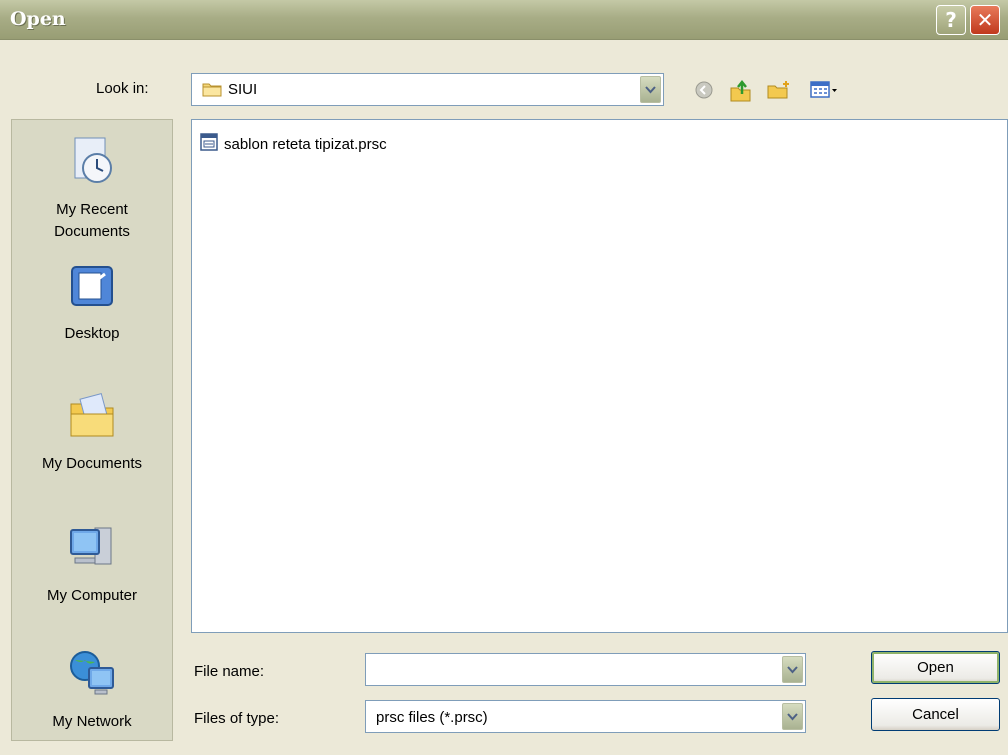 The height and width of the screenshot is (755, 1008). I want to click on place-label-line1: My Documents, so click(92, 463).